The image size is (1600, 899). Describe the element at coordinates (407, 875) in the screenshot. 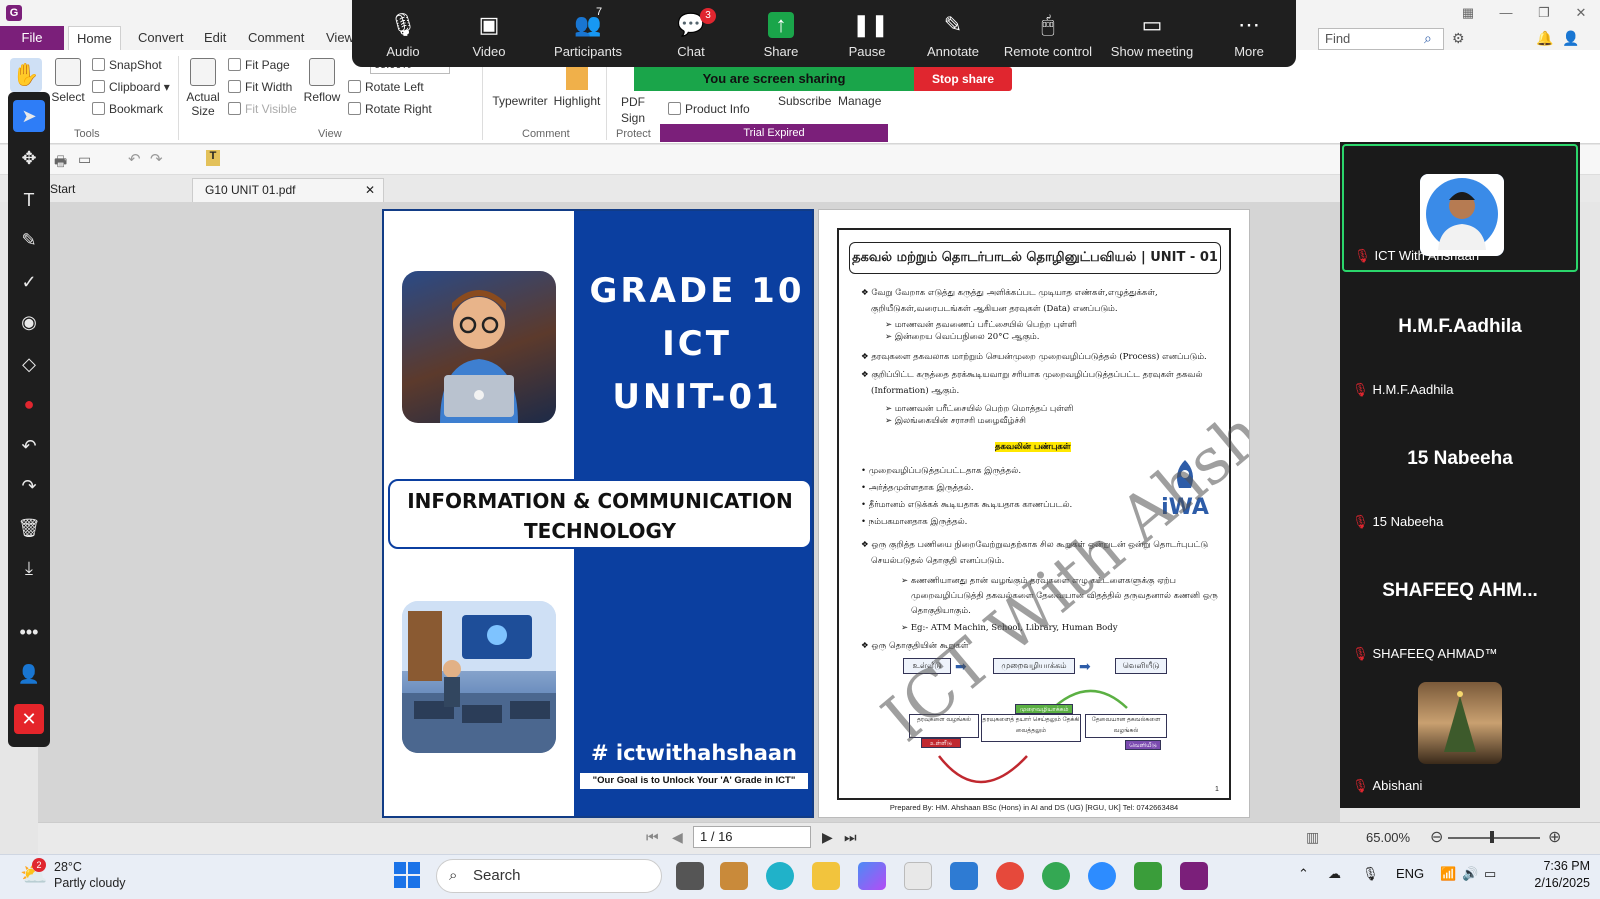

I see `start-button` at that location.